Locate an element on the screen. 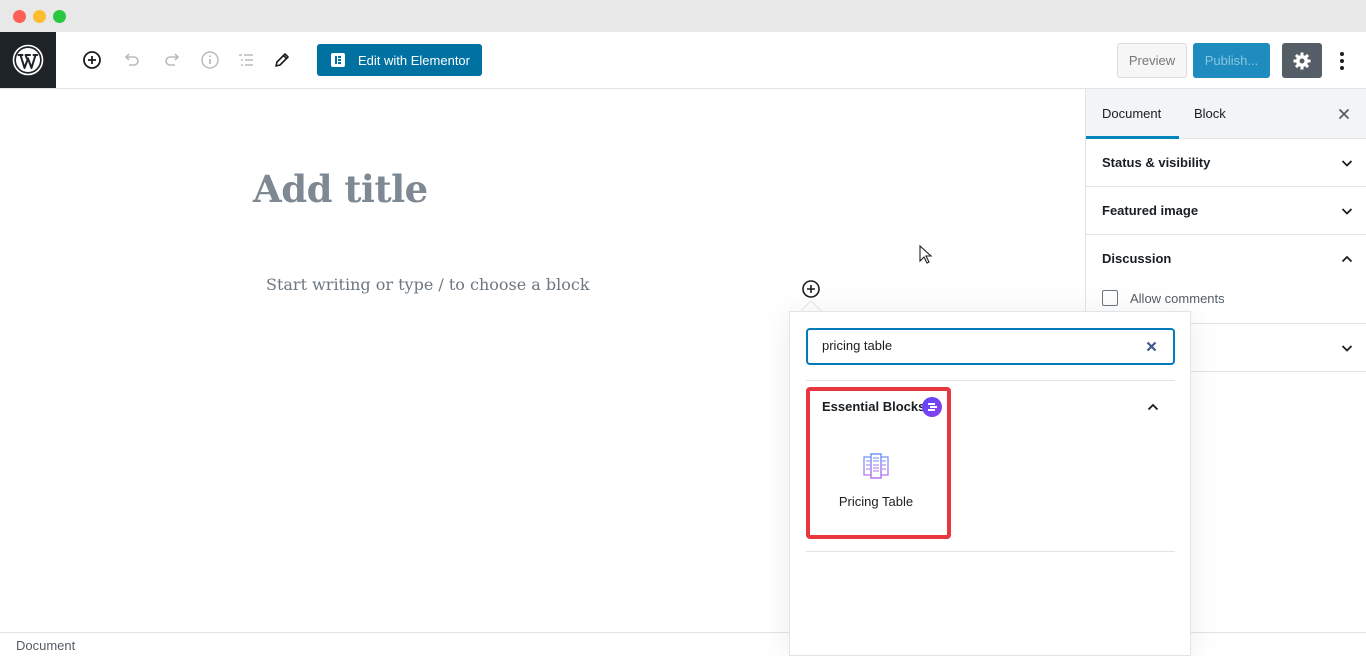 Image resolution: width=1366 pixels, height=656 pixels. undo-icon is located at coordinates (131, 59).